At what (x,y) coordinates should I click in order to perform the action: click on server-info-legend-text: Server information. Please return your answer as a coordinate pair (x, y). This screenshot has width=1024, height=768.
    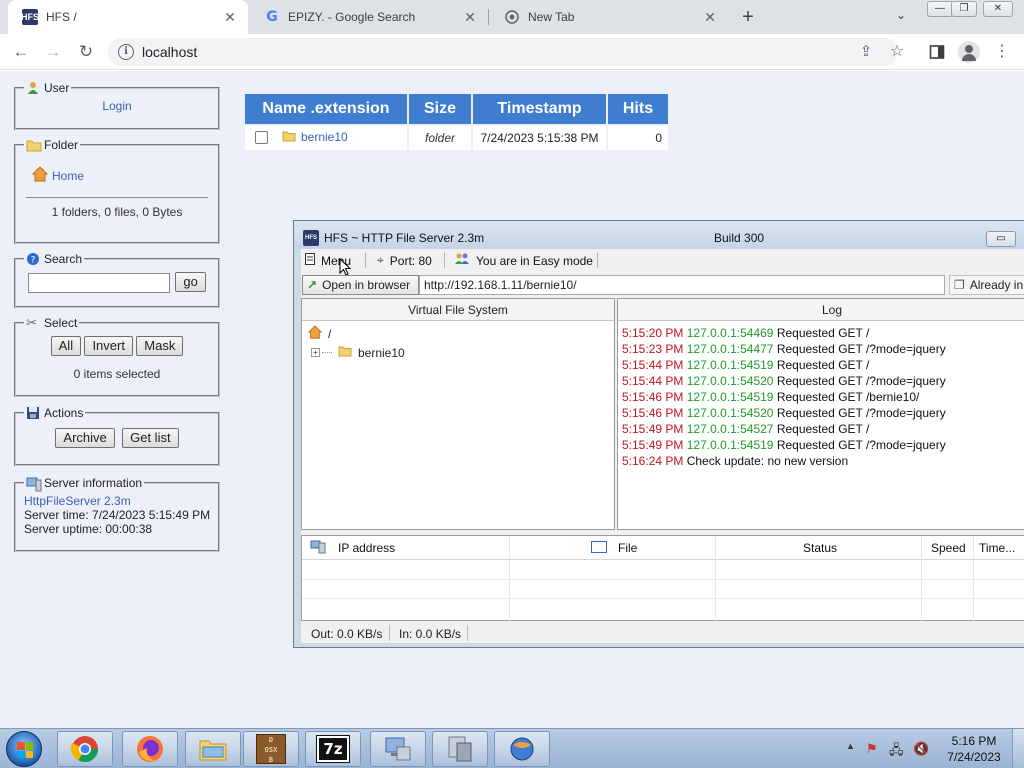
    Looking at the image, I should click on (93, 483).